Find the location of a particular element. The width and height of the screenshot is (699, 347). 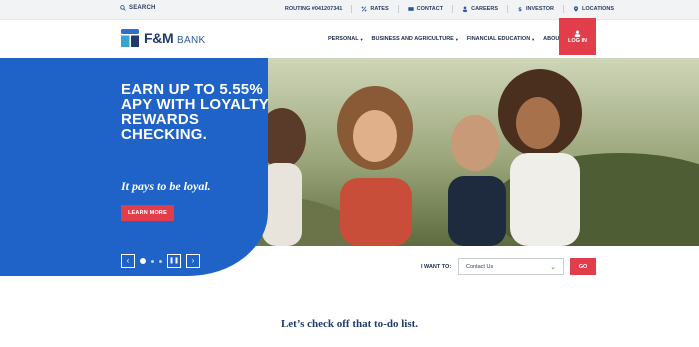

login-label: LOG IN is located at coordinates (577, 40).